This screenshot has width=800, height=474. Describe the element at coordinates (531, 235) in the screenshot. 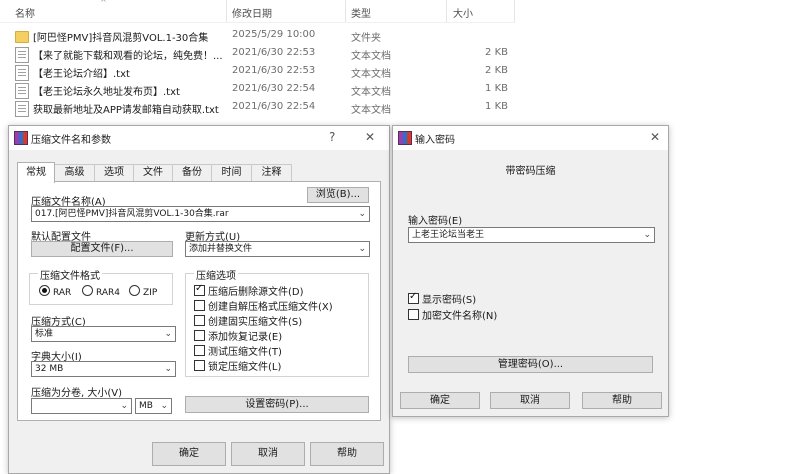

I see `password-input: 上老王论坛当老王 ⌄` at that location.